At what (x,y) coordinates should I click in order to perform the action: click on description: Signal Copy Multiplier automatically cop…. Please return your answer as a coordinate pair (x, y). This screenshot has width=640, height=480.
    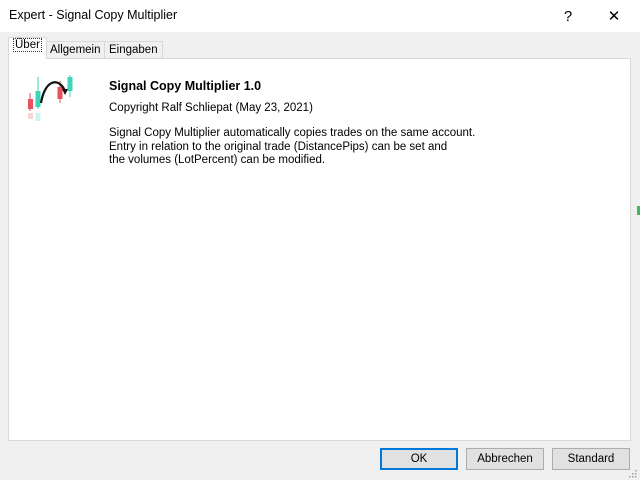
    Looking at the image, I should click on (292, 147).